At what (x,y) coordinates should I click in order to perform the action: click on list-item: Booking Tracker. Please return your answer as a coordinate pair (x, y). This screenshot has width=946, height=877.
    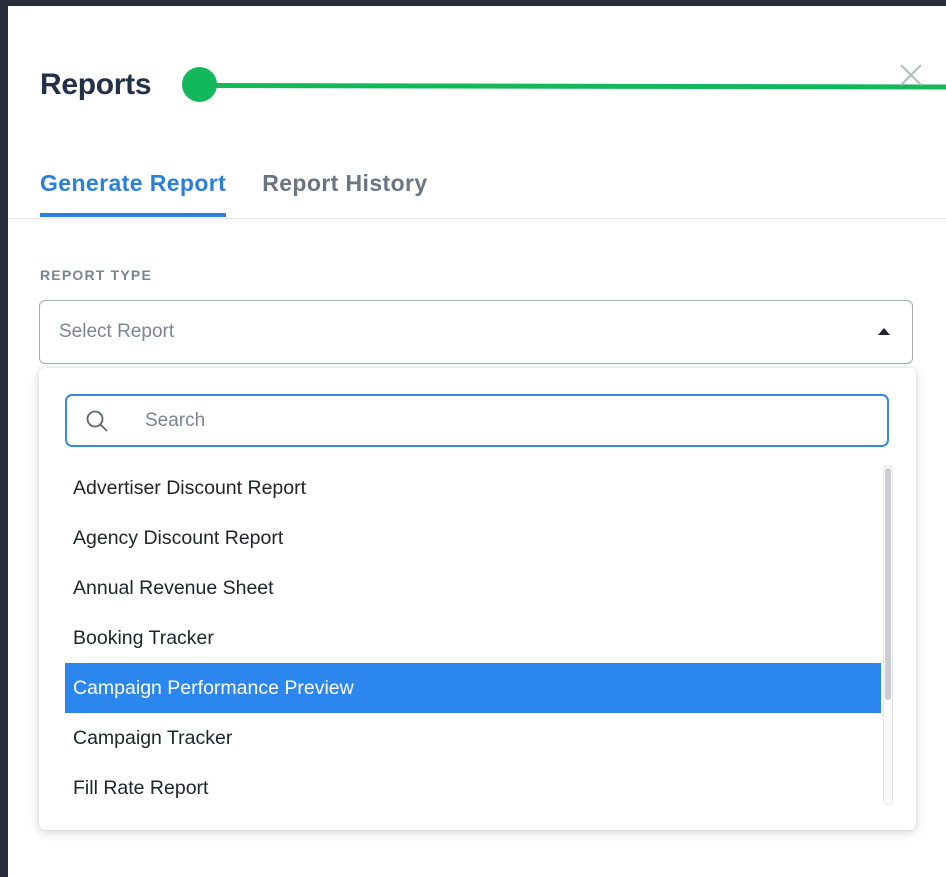
    Looking at the image, I should click on (473, 638).